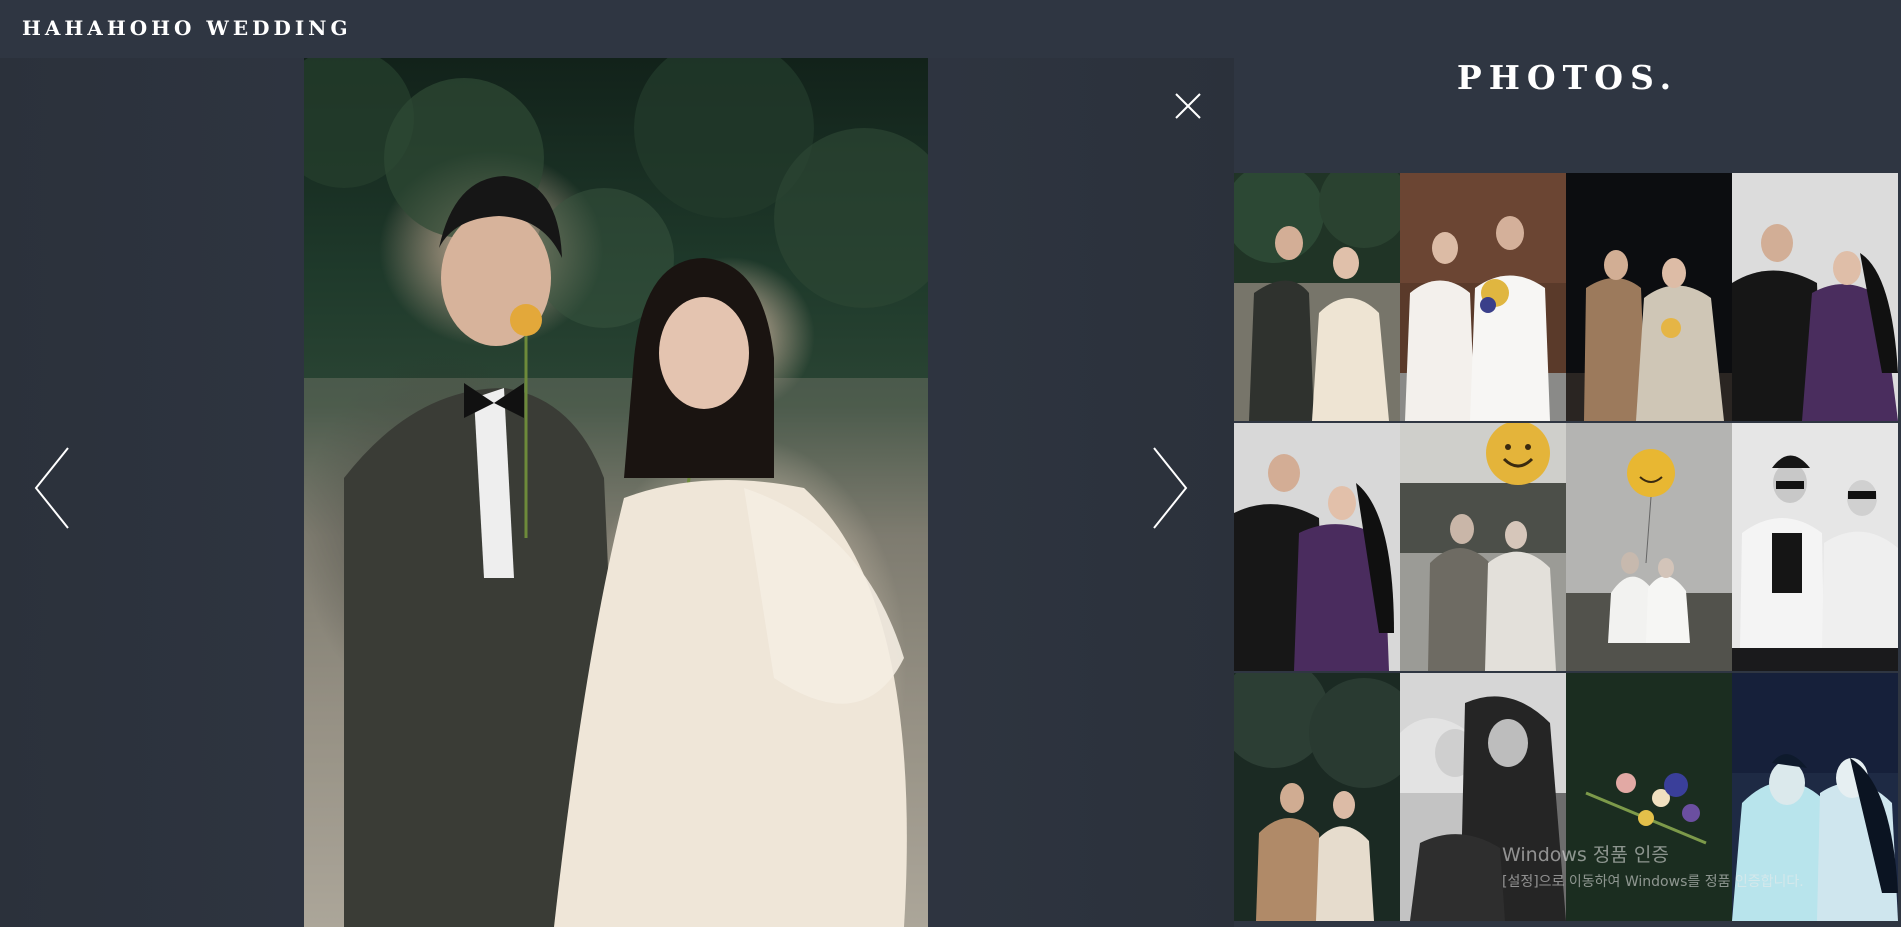  Describe the element at coordinates (187, 28) in the screenshot. I see `site-logo: HAHAHOHO WEDDING` at that location.